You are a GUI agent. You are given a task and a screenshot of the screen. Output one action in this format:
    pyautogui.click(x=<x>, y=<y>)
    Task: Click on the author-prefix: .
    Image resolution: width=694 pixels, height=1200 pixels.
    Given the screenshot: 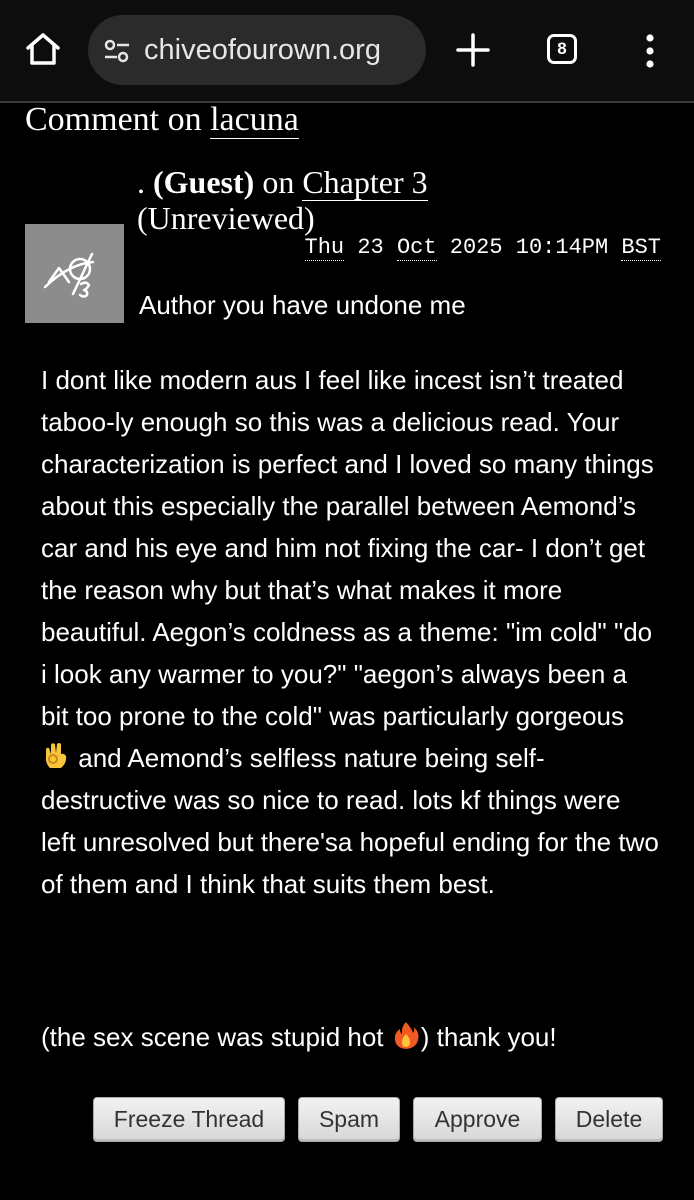 What is the action you would take?
    pyautogui.click(x=141, y=182)
    